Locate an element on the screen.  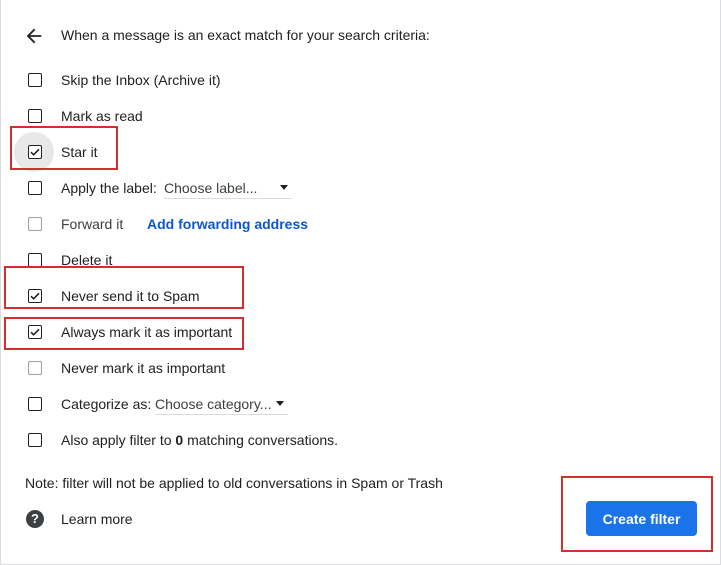
back-arrow-icon is located at coordinates (34, 36).